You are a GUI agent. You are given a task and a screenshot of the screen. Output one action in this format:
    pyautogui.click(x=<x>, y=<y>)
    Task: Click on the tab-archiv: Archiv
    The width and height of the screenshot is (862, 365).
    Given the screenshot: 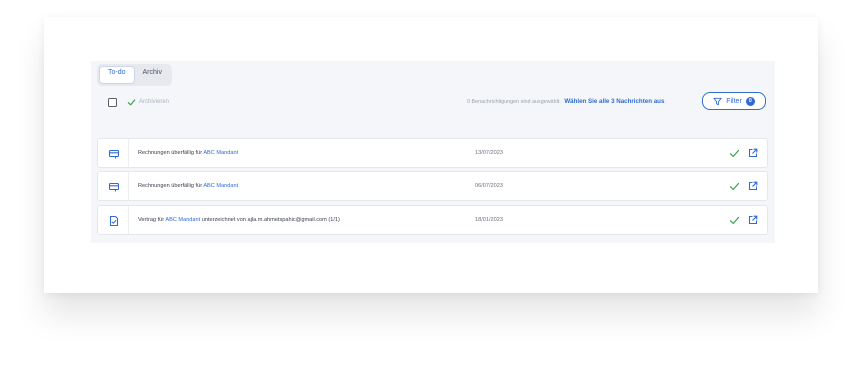 What is the action you would take?
    pyautogui.click(x=152, y=75)
    